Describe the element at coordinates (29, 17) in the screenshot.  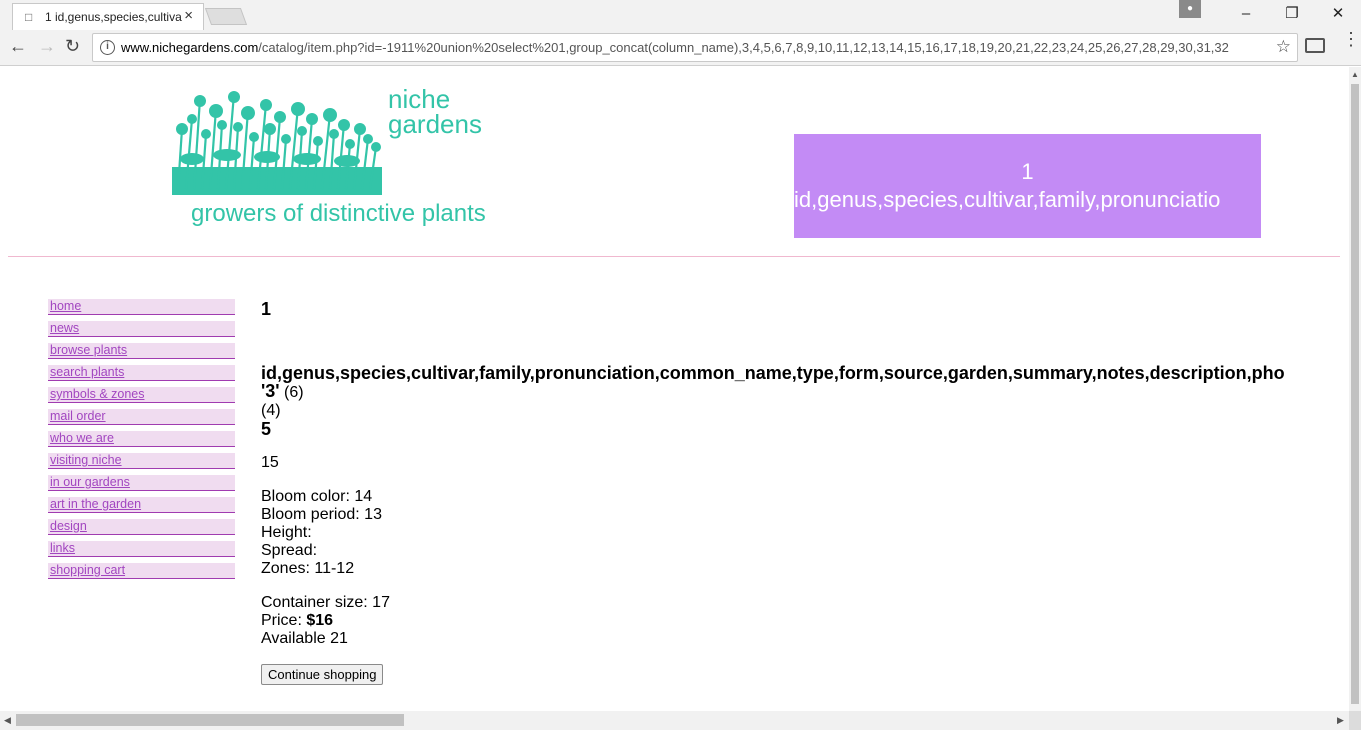
I see `page-icon: □` at that location.